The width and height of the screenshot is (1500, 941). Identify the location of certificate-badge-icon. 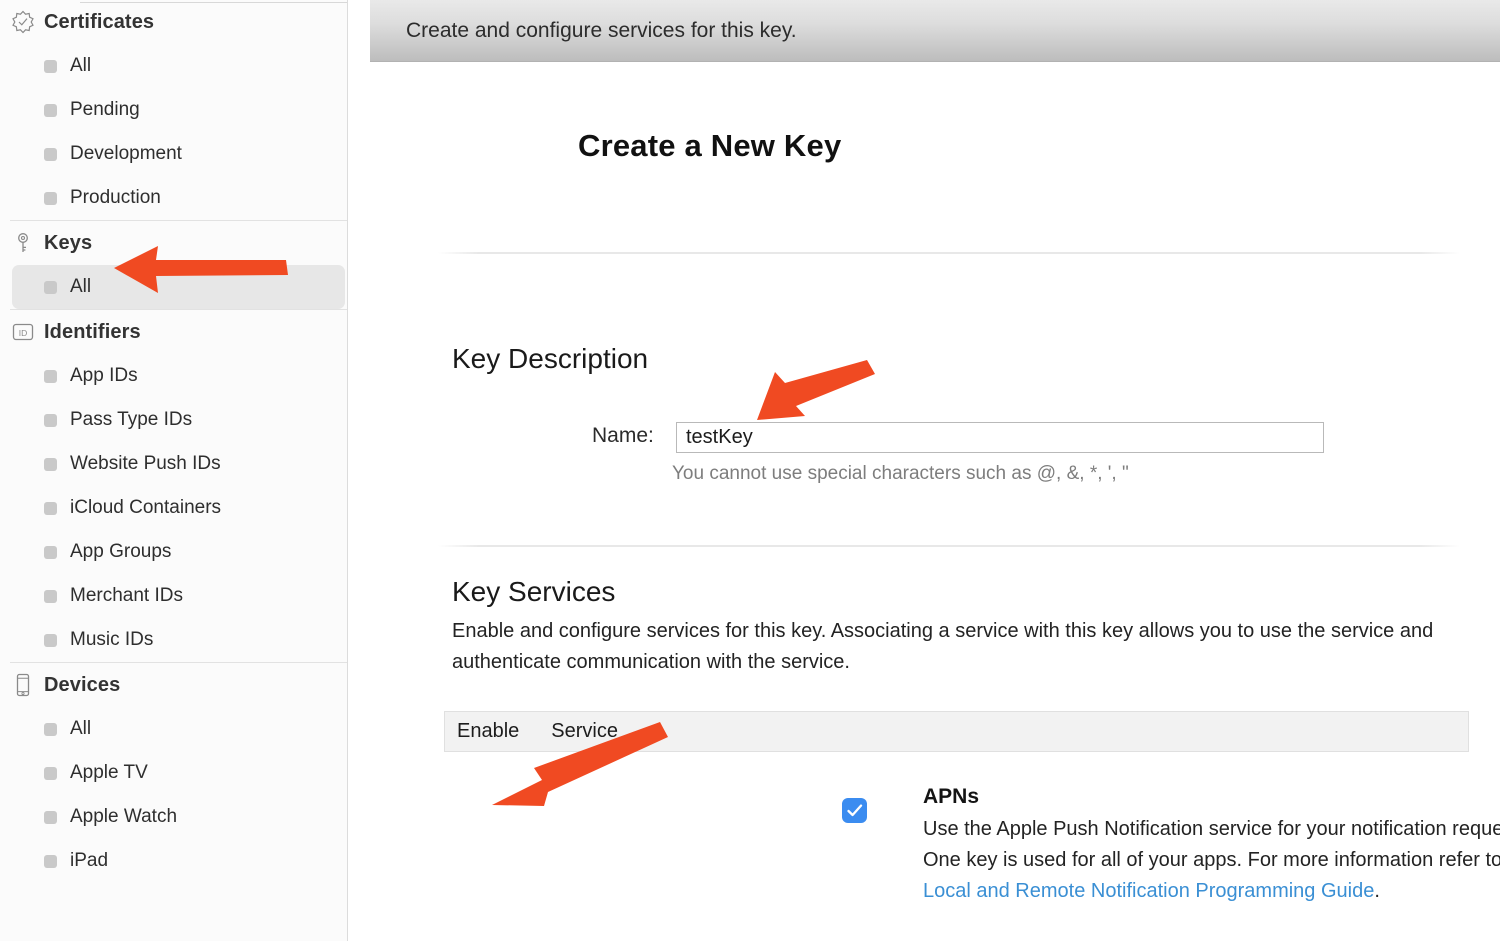
(23, 22).